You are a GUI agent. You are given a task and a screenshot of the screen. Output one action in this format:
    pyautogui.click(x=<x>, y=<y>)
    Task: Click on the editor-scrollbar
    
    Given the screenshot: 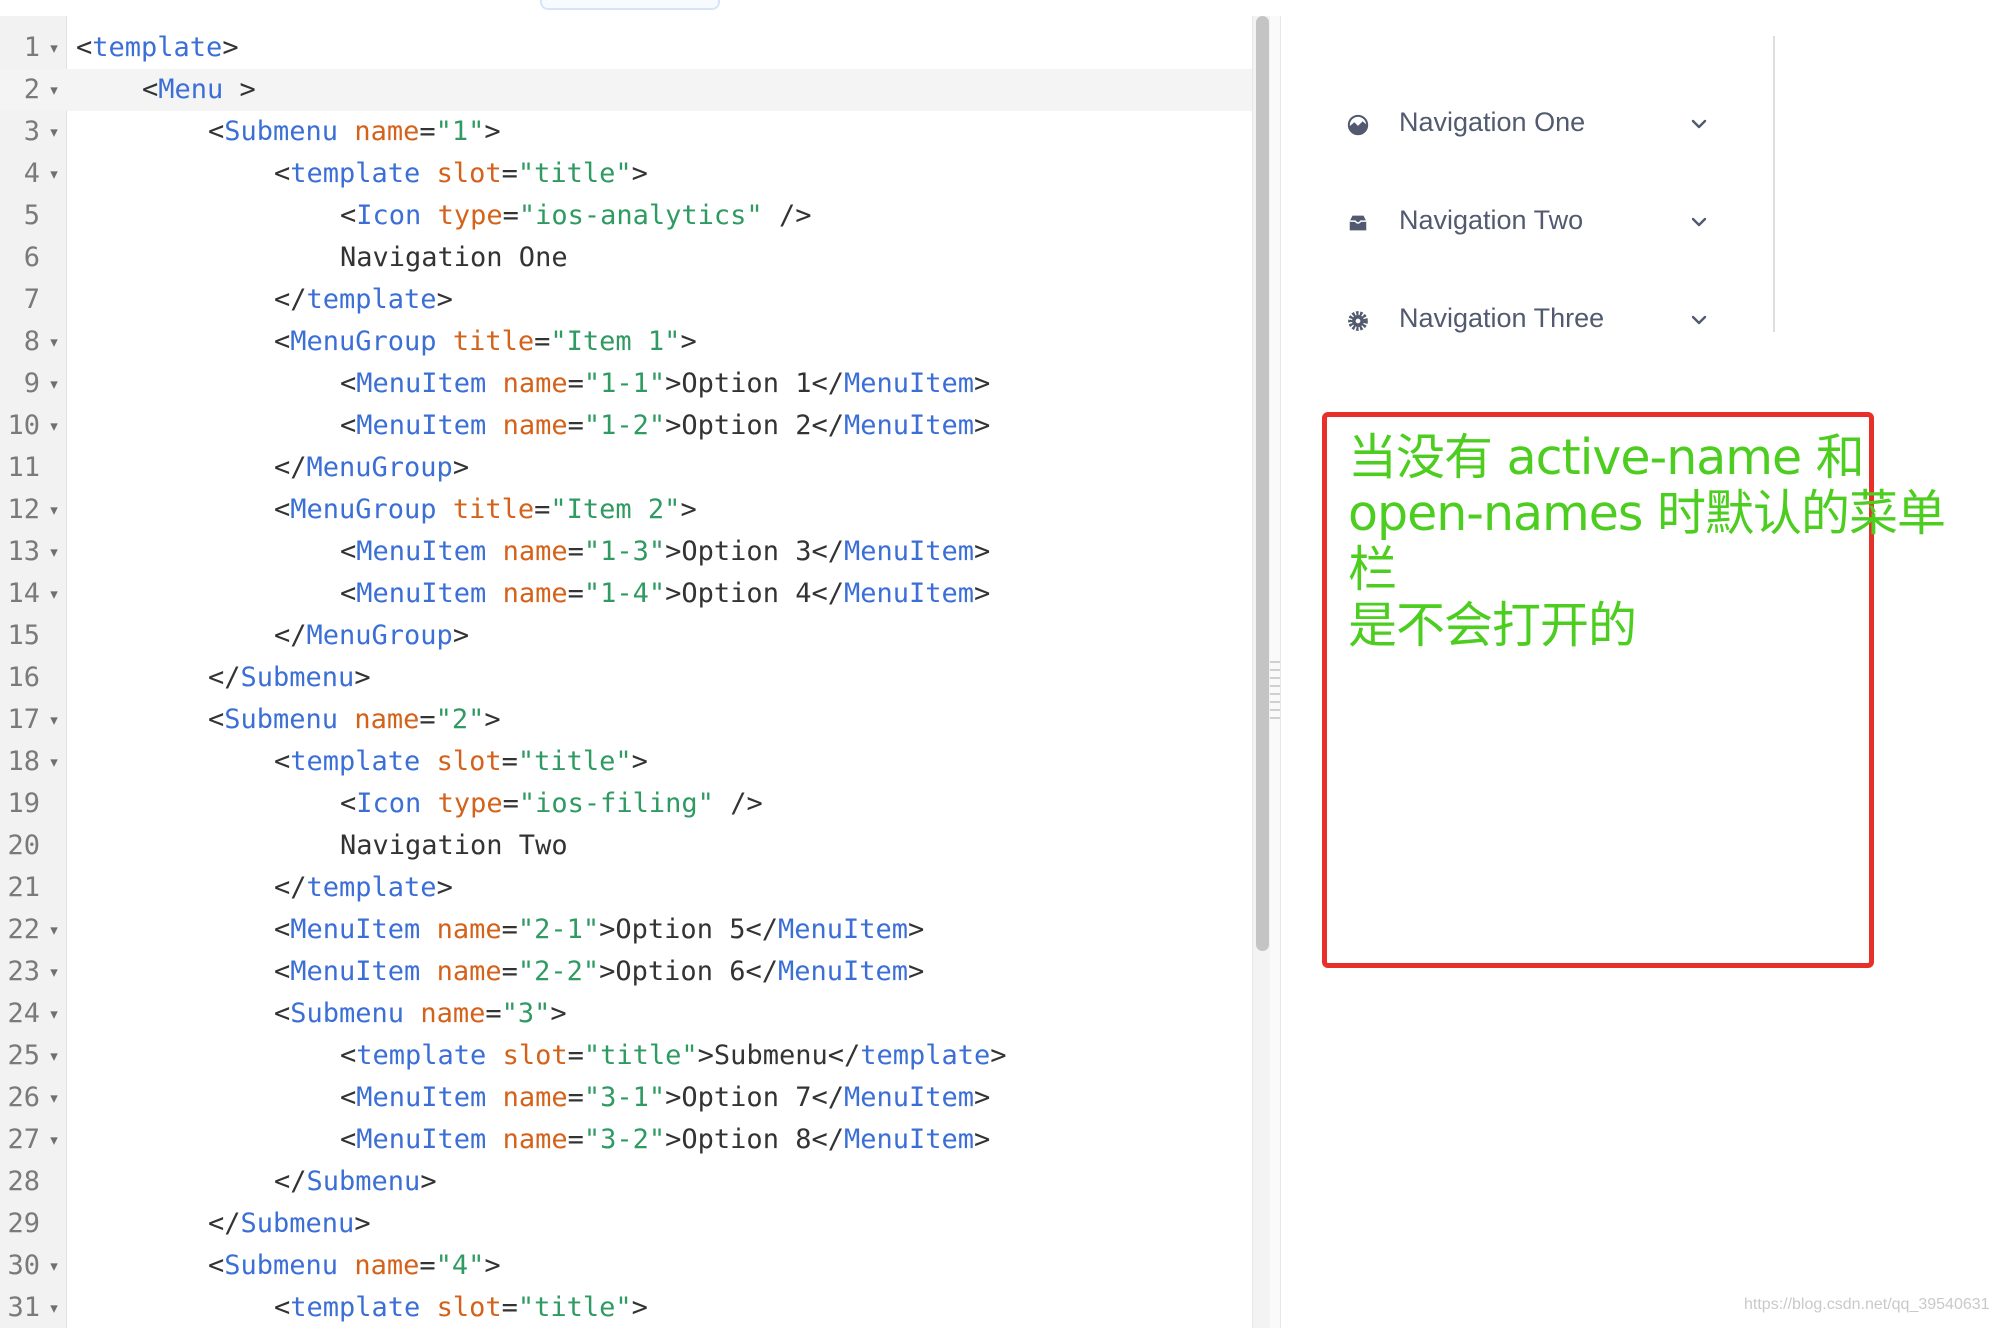 What is the action you would take?
    pyautogui.click(x=1261, y=672)
    